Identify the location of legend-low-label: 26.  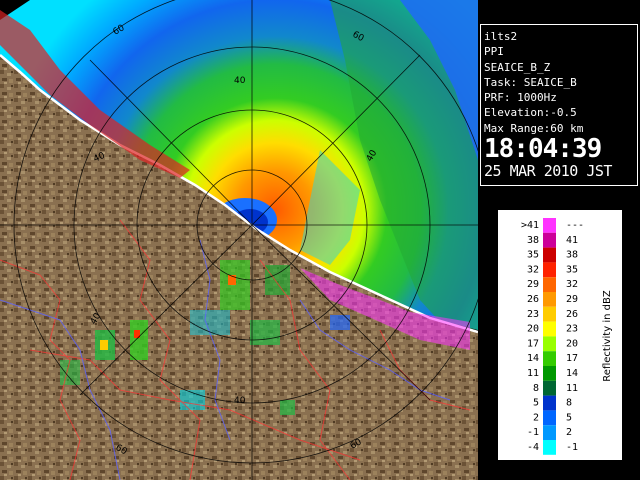
(533, 299).